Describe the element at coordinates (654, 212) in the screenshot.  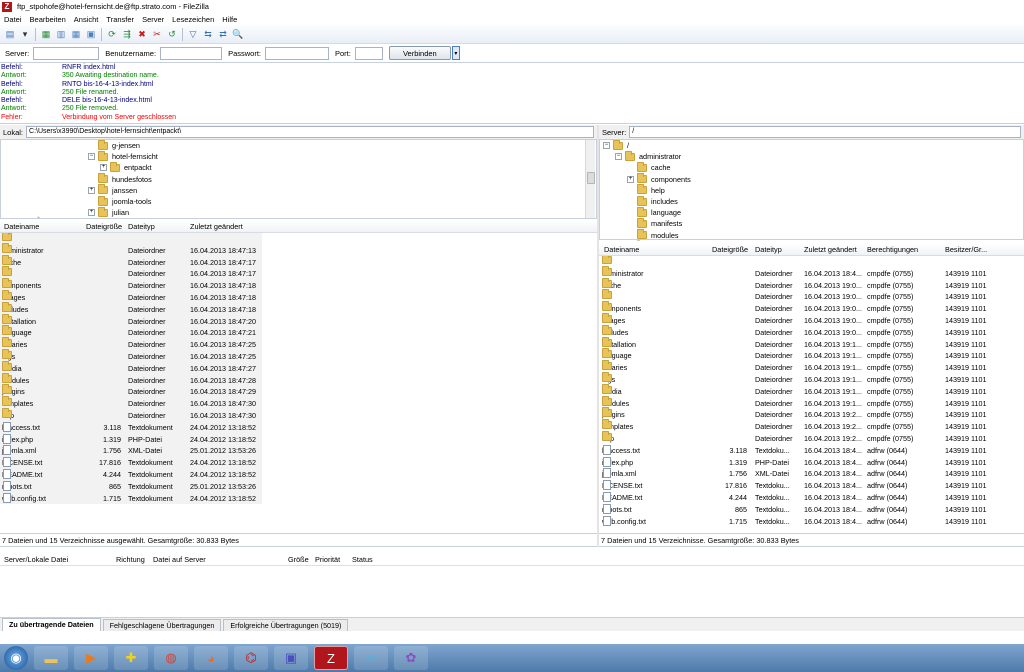
I see `tree-item-language: language` at that location.